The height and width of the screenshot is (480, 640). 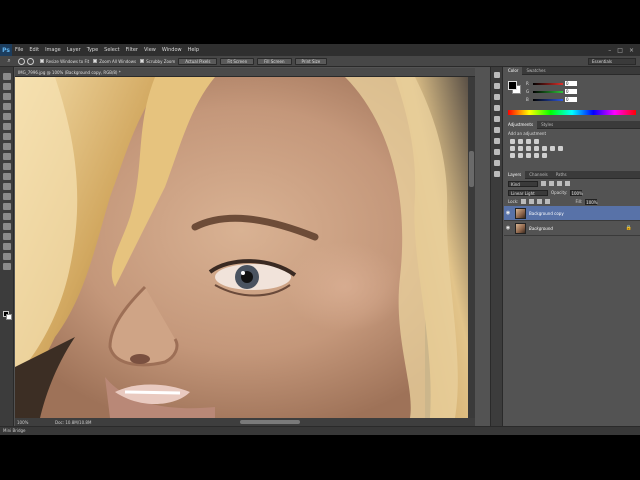 I want to click on healing-brush-tool-icon, so click(x=6, y=136).